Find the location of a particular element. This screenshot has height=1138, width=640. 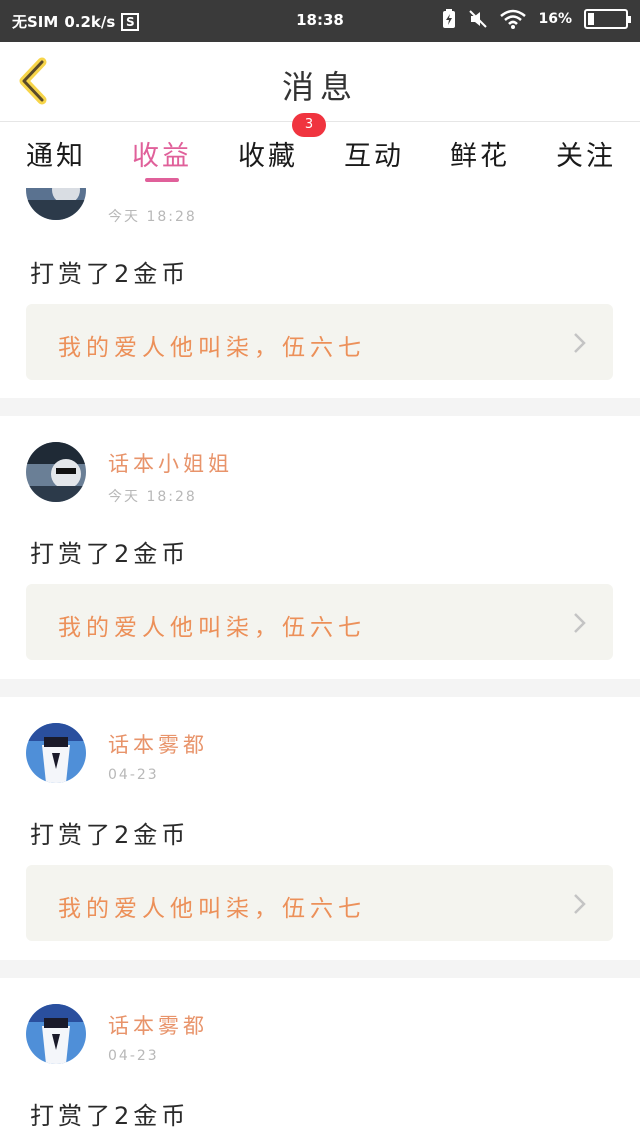

status-bar: 无SIM 0.2k/s S 18:38 16% is located at coordinates (320, 21).